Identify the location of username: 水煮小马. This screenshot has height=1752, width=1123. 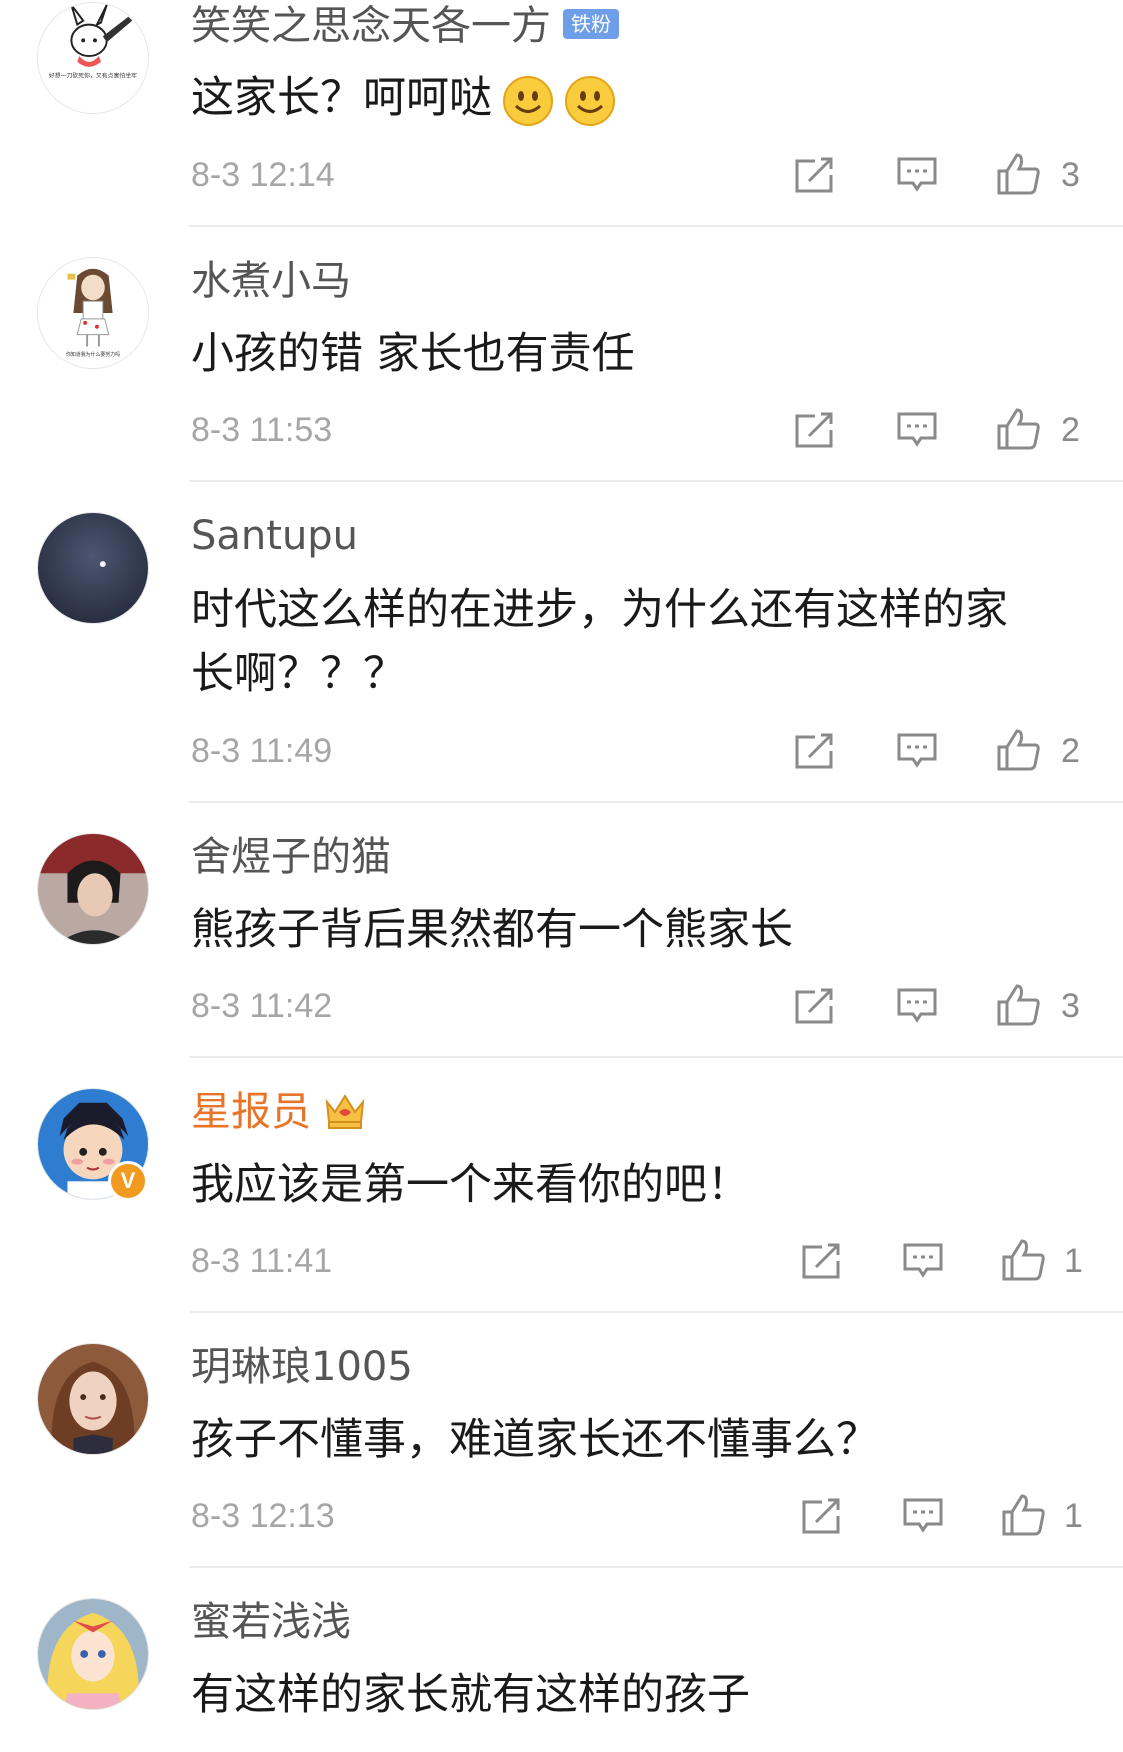
(271, 281).